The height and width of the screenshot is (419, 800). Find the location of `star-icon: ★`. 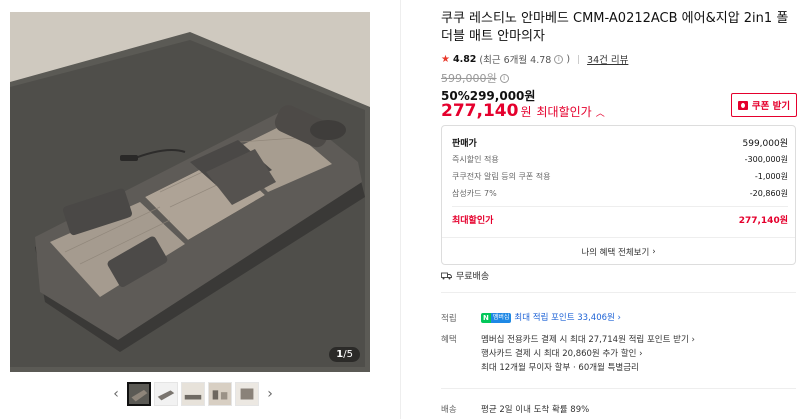

star-icon: ★ is located at coordinates (445, 59).